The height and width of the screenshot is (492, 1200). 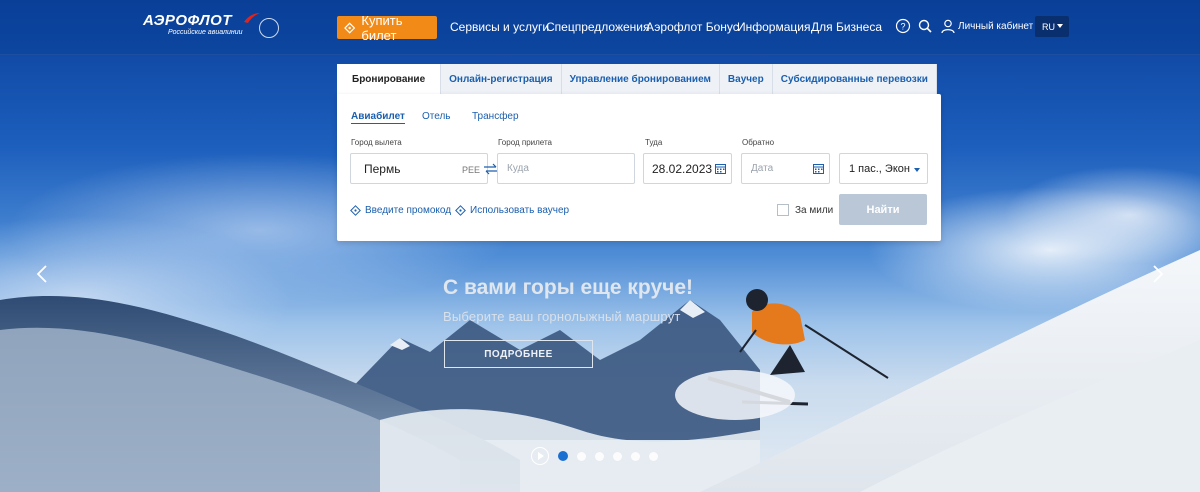 I want to click on ticket-icon, so click(x=350, y=27).